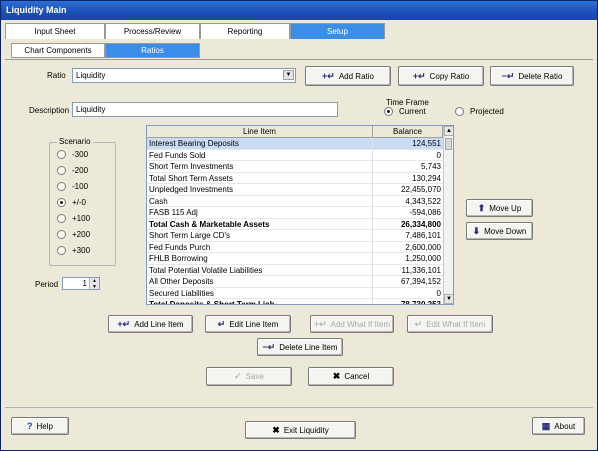 Image resolution: width=598 pixels, height=451 pixels. What do you see at coordinates (505, 208) in the screenshot?
I see `move-up-label: Move Up` at bounding box center [505, 208].